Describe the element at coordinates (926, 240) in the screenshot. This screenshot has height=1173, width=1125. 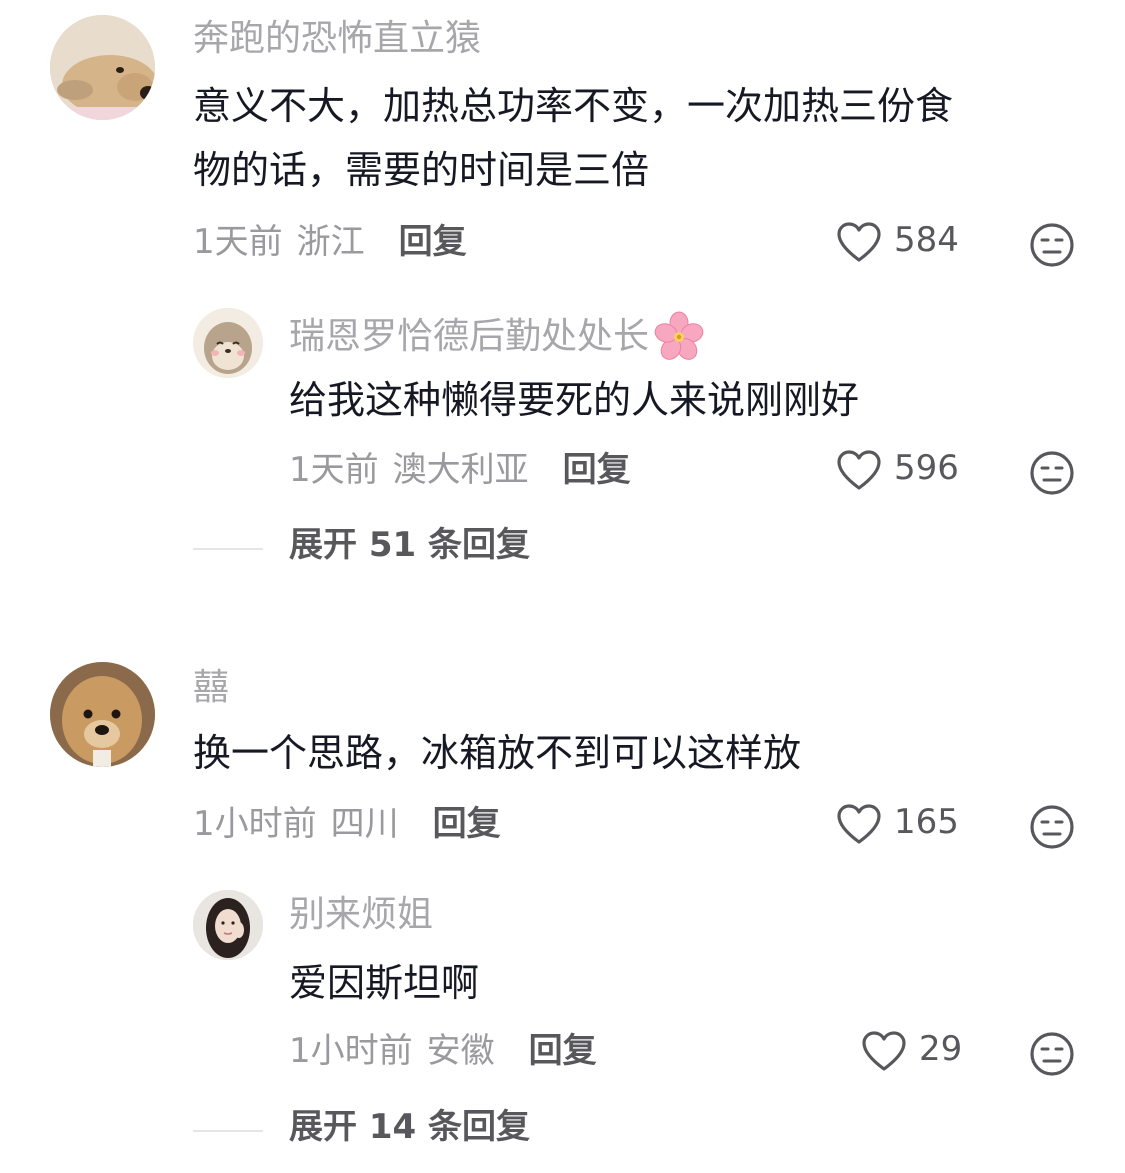
I see `like-count: 584` at that location.